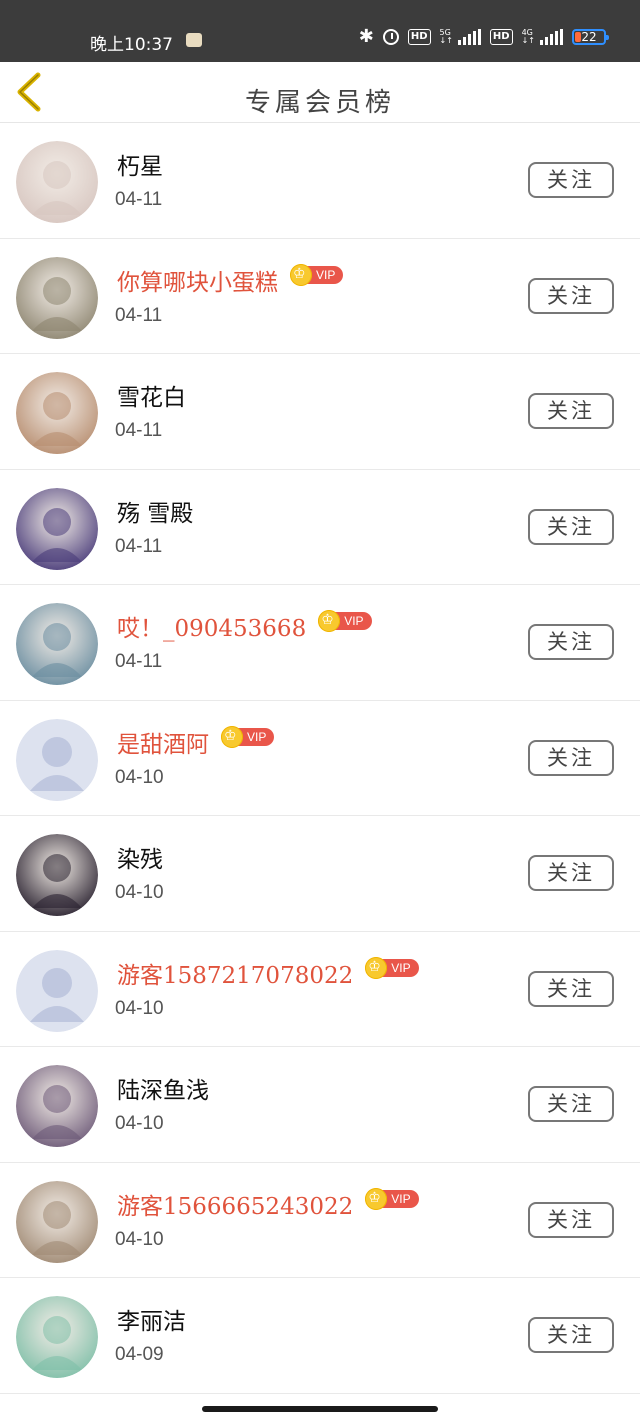  I want to click on list-item: 哎！_090453668 VIP 04-11 关注, so click(320, 643).